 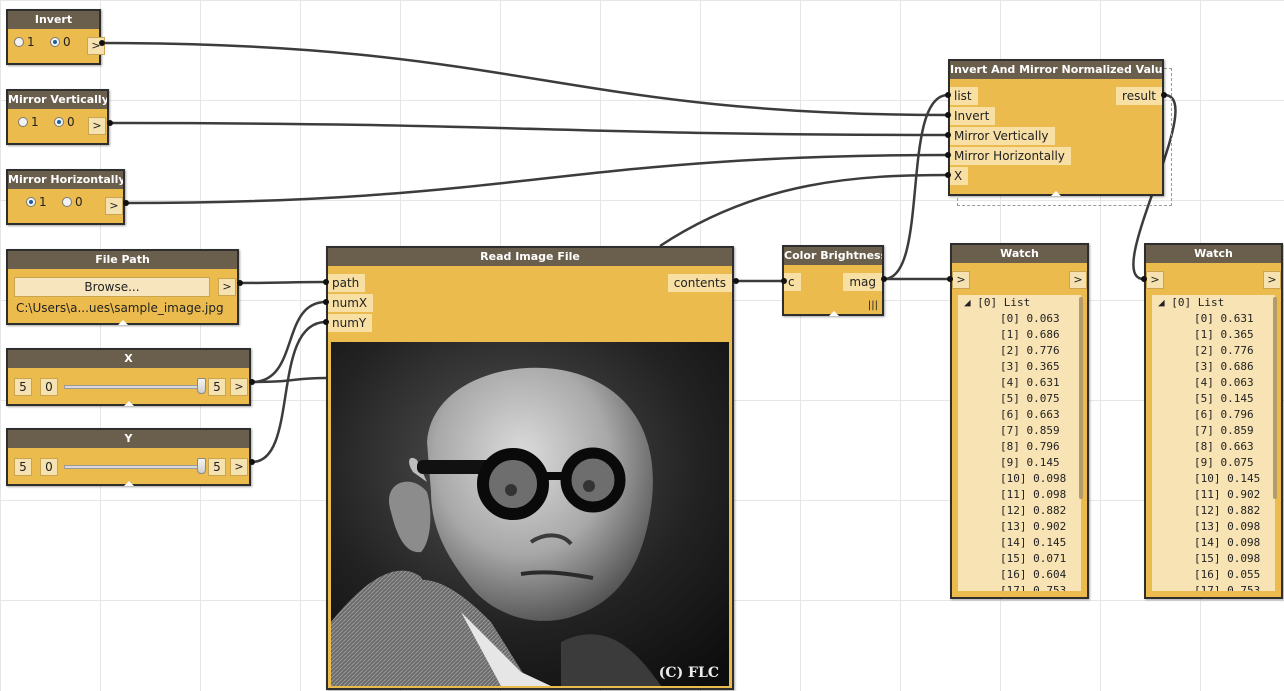 I want to click on node-title: Y, so click(x=128, y=439).